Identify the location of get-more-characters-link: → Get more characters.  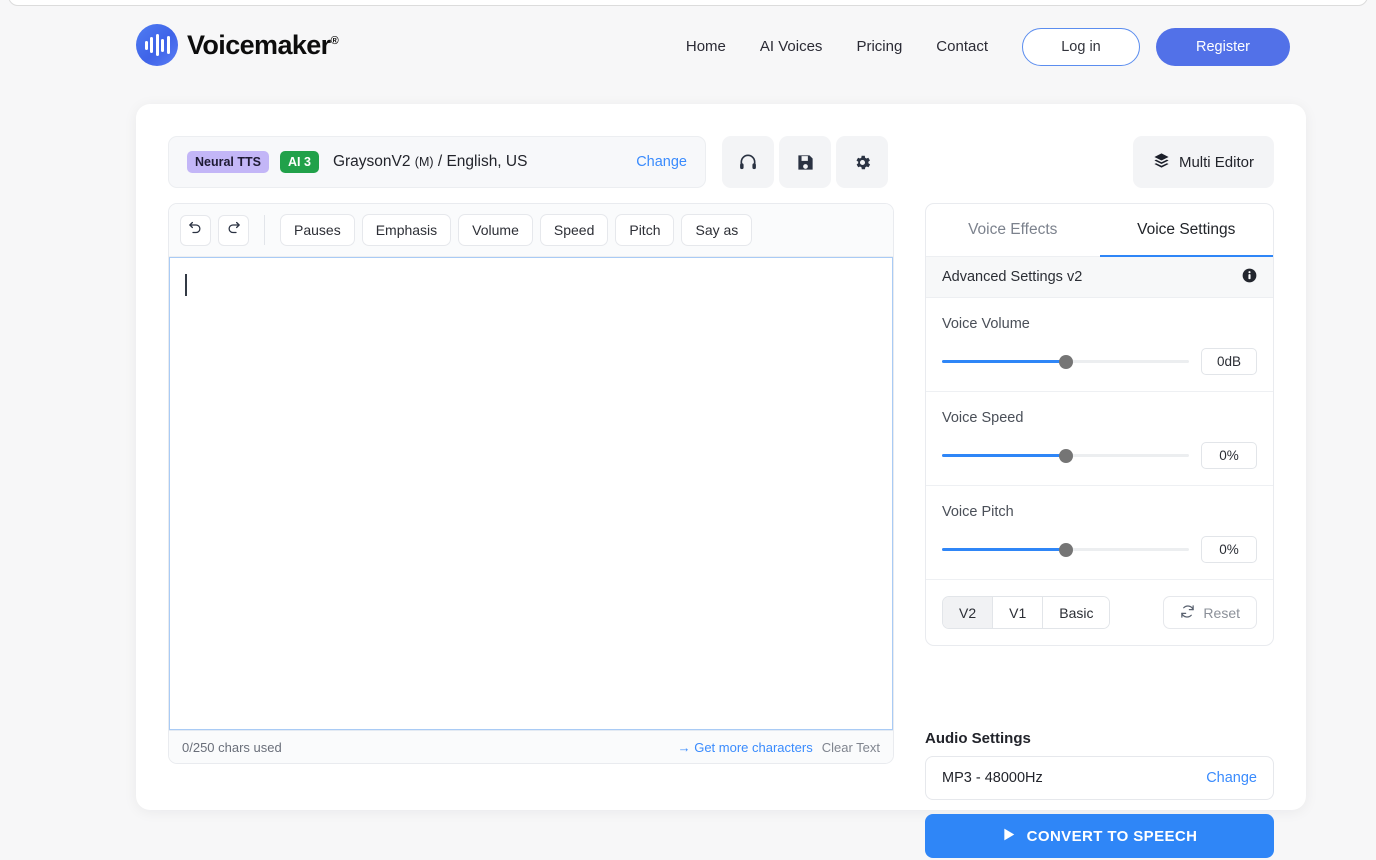
(745, 747).